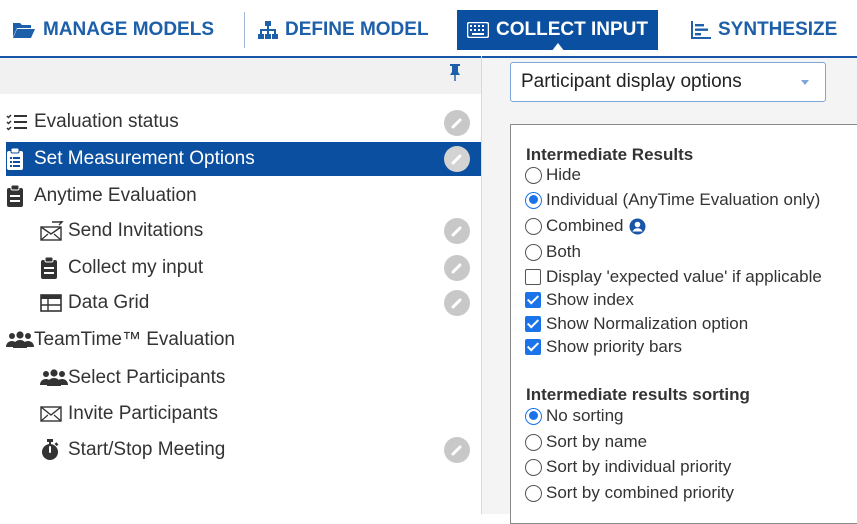 The width and height of the screenshot is (857, 524). Describe the element at coordinates (243, 122) in the screenshot. I see `sidebar-item-evaluation-status: Evaluation status` at that location.